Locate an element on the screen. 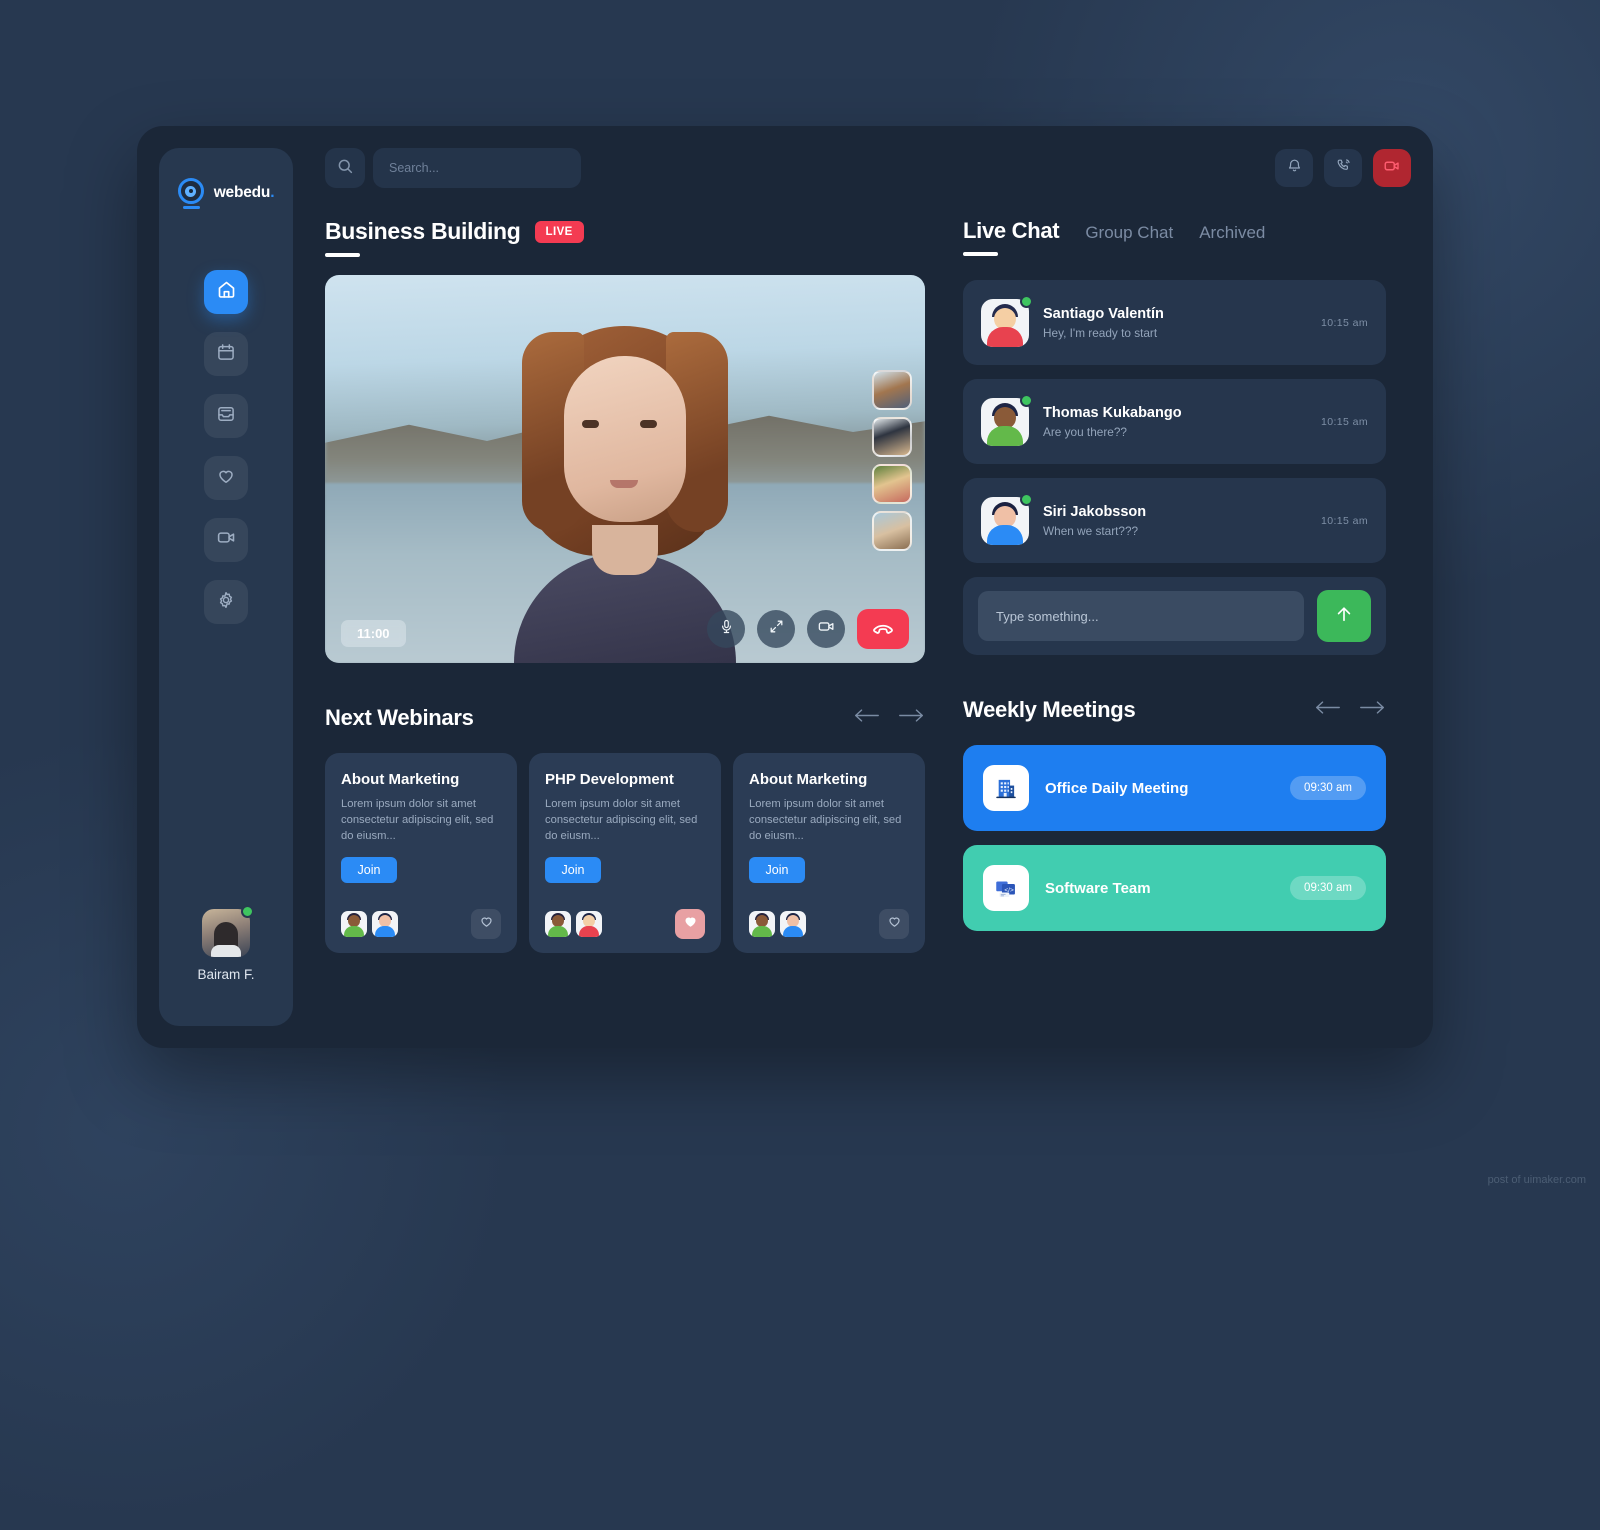  office-building-icon is located at coordinates (1006, 788).